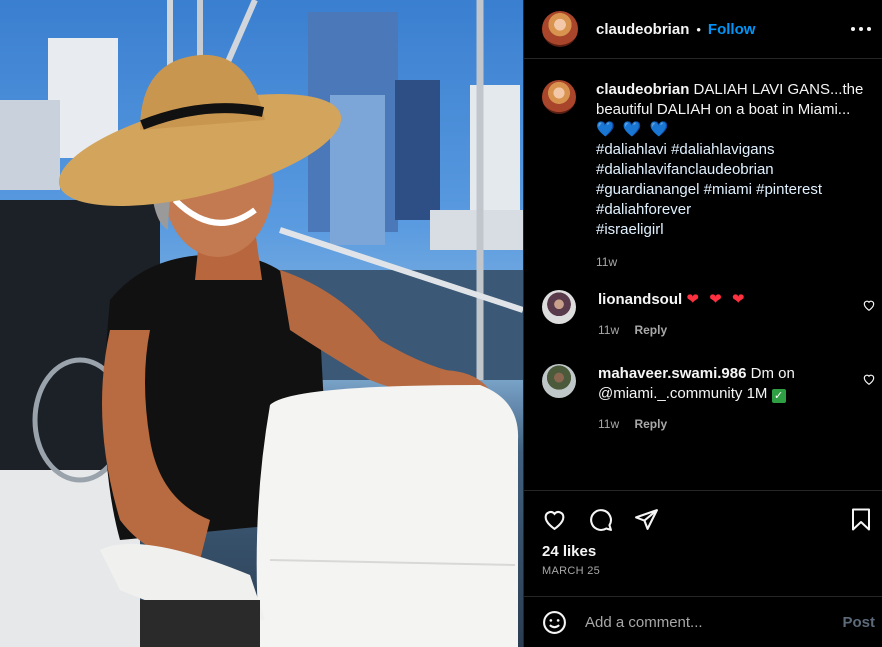 The image size is (882, 647). Describe the element at coordinates (642, 89) in the screenshot. I see `caption-username: claudeobrian` at that location.